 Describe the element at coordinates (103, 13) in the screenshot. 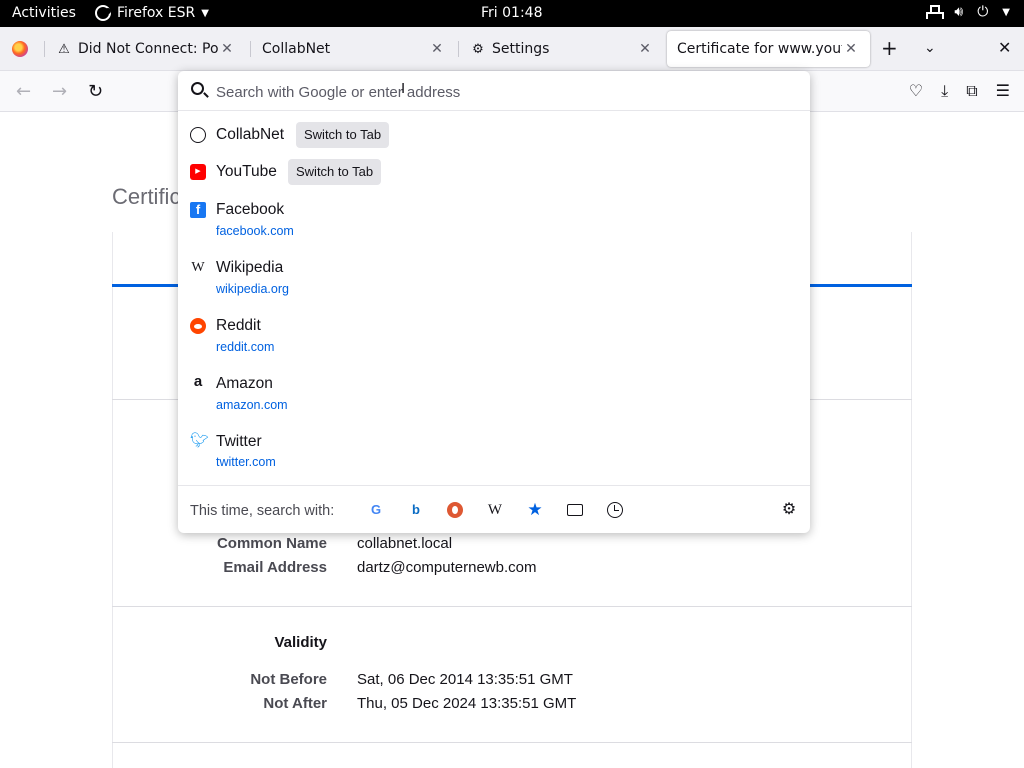

I see `firefox-icon` at that location.